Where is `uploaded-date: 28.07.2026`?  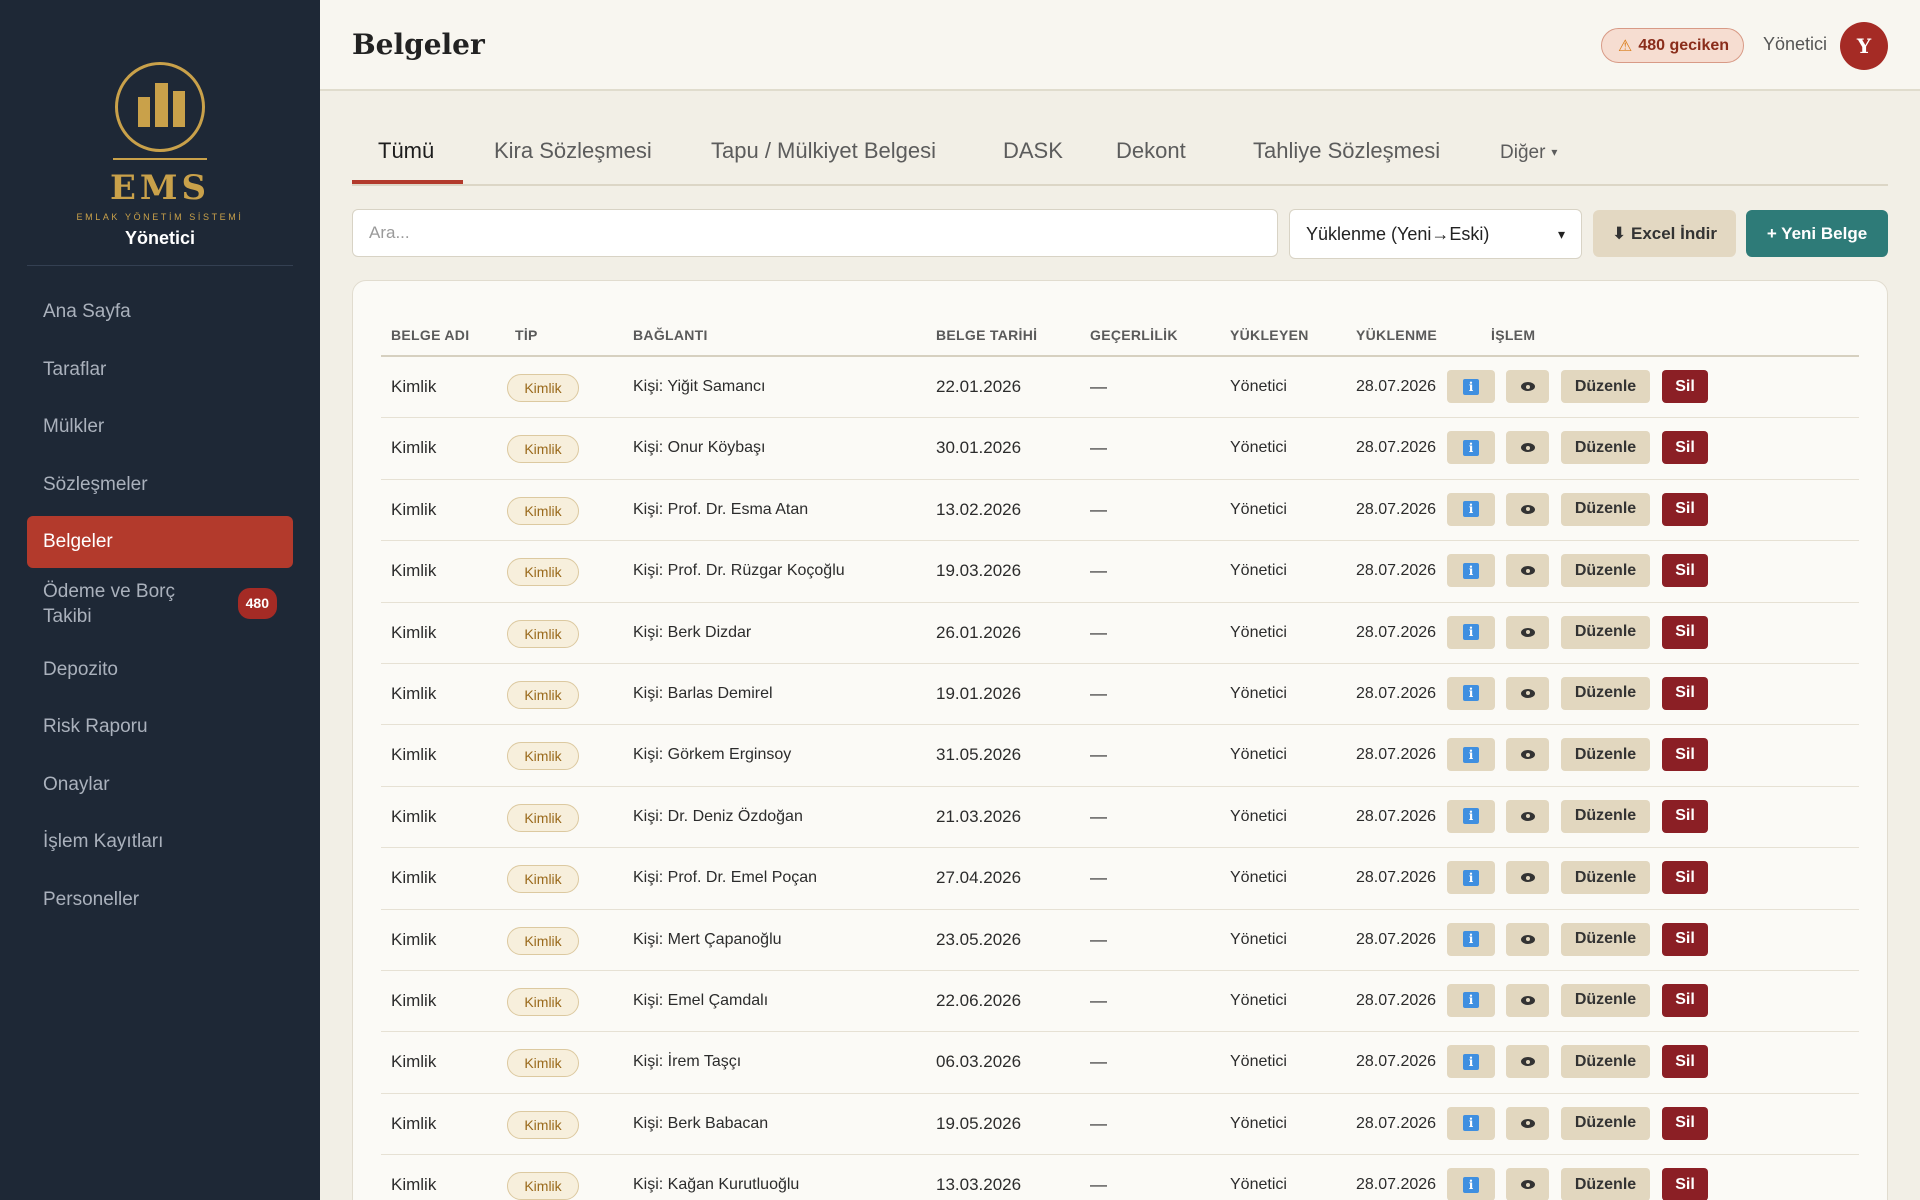 uploaded-date: 28.07.2026 is located at coordinates (1396, 816).